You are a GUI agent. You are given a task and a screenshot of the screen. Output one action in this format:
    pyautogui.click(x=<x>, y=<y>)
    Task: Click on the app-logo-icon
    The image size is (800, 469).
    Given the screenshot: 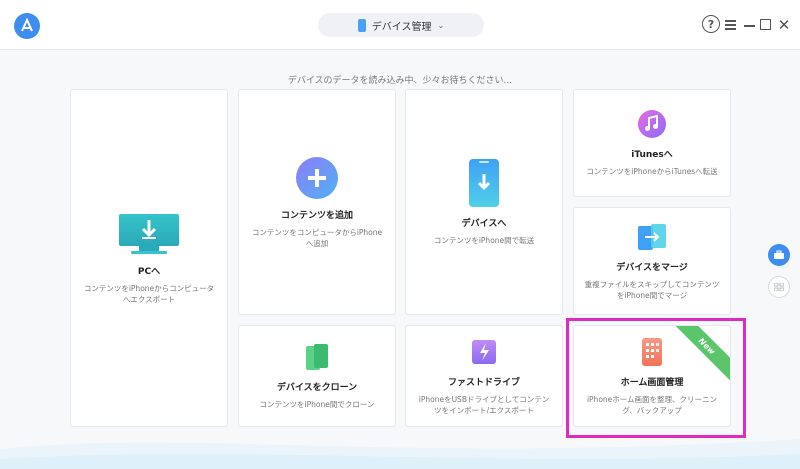 What is the action you would take?
    pyautogui.click(x=27, y=26)
    